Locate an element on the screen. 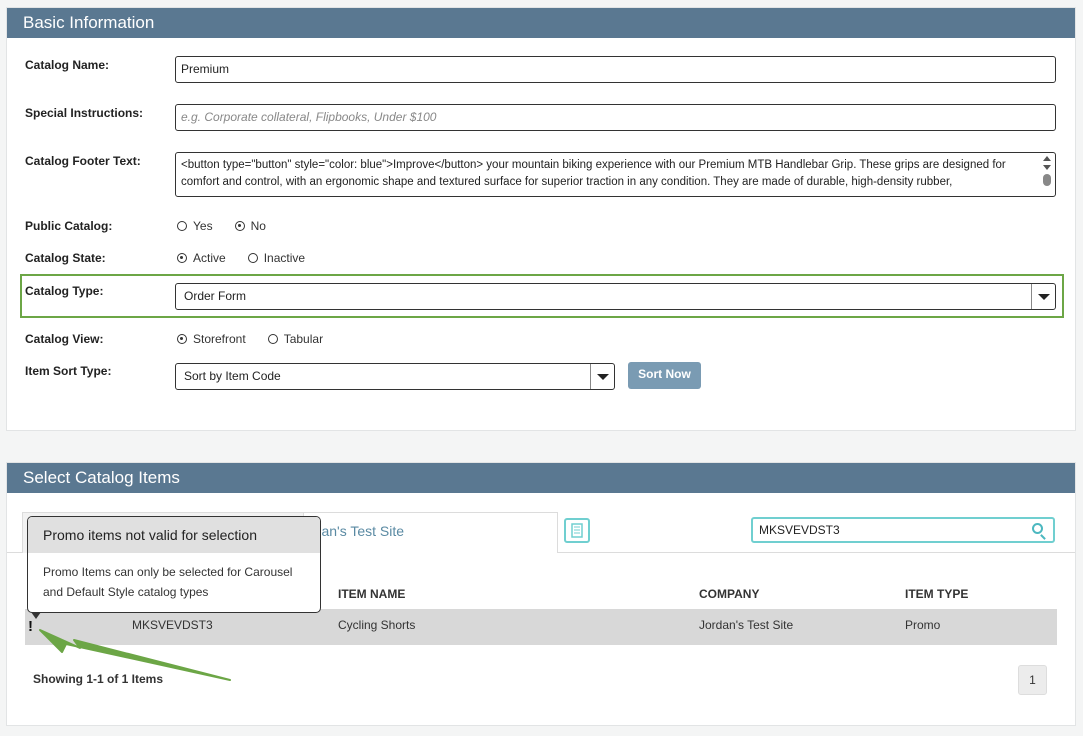  annotation-arrow is located at coordinates (135, 655).